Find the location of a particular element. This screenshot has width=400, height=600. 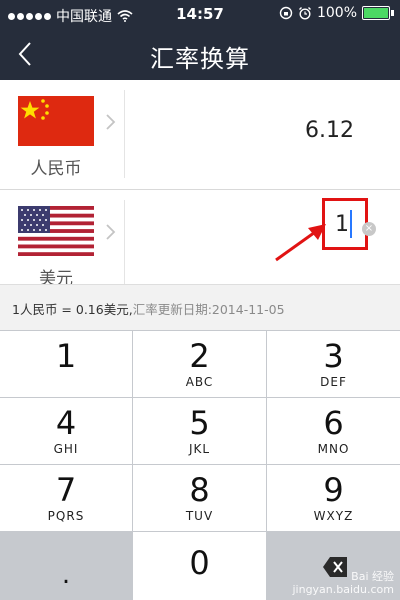

currency-selector-to: 美元 is located at coordinates (69, 244).